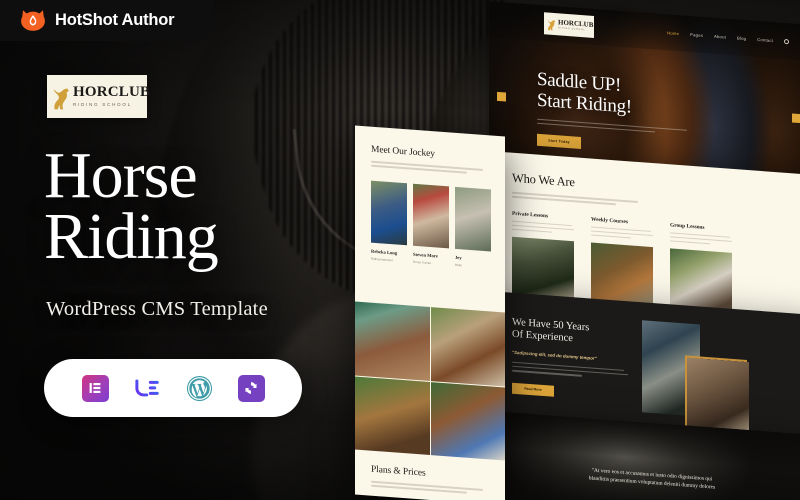  I want to click on mockup-nav-item-contact: Contact, so click(765, 39).